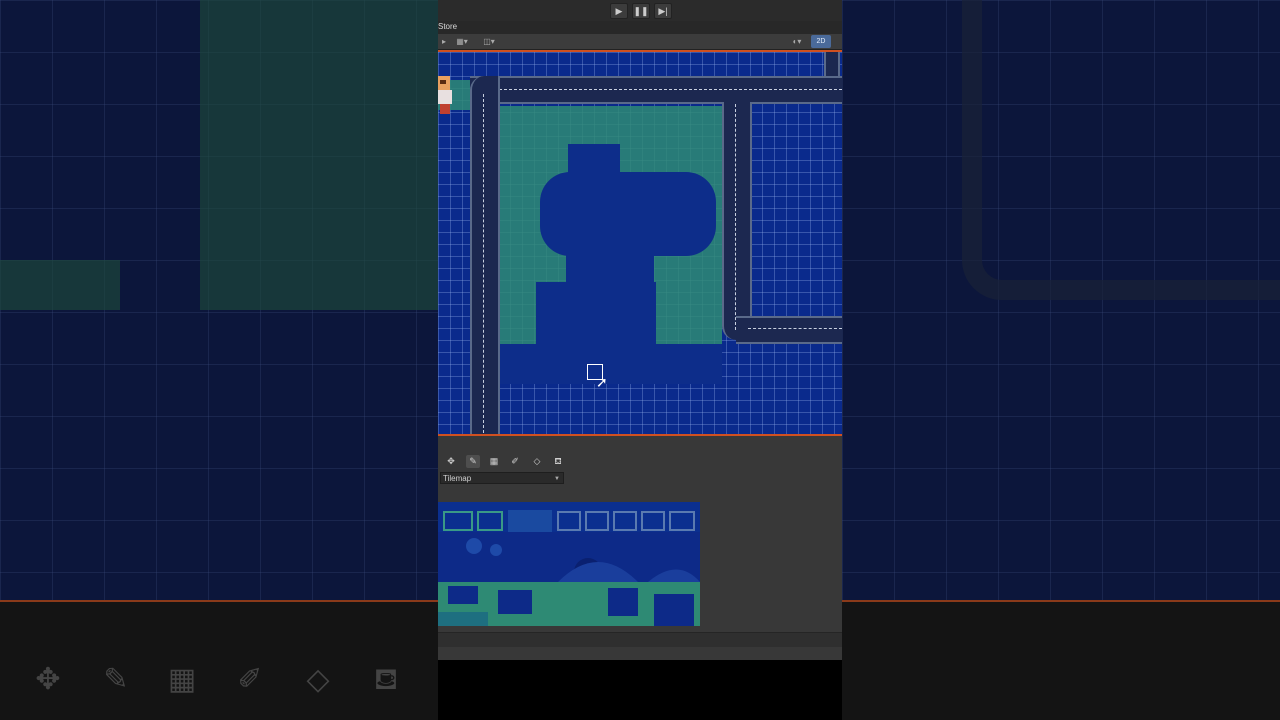 This screenshot has height=720, width=1280. Describe the element at coordinates (447, 26) in the screenshot. I see `scene-tab-title: Store` at that location.